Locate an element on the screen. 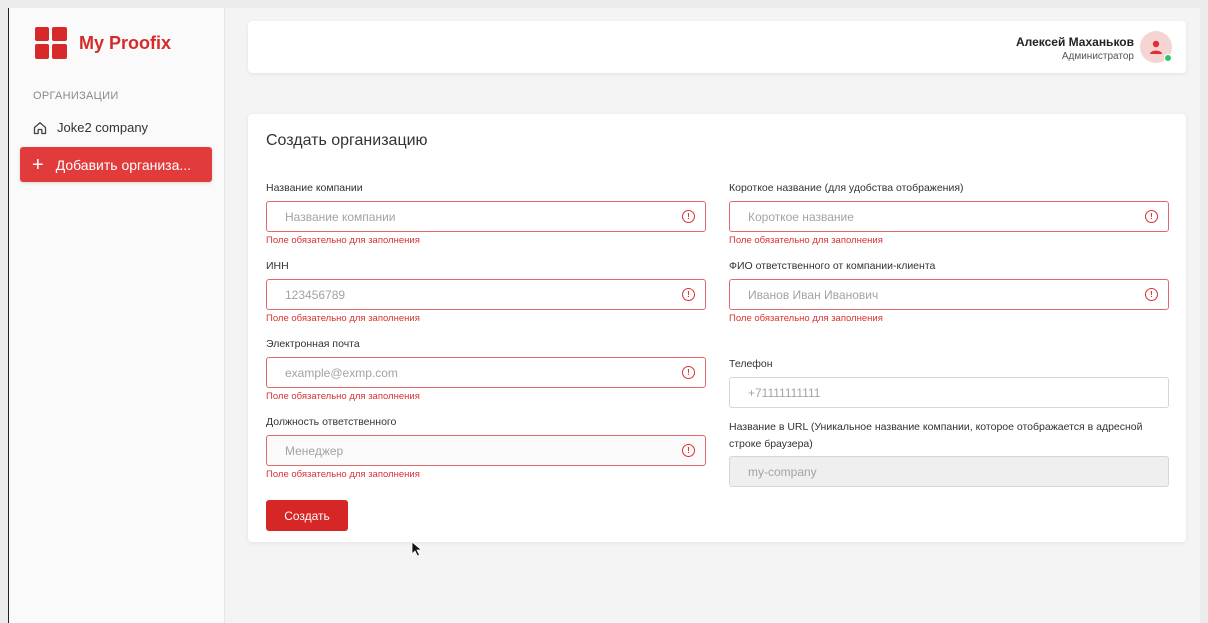  short-name-error: Поле обязательно для заполнения is located at coordinates (806, 240).